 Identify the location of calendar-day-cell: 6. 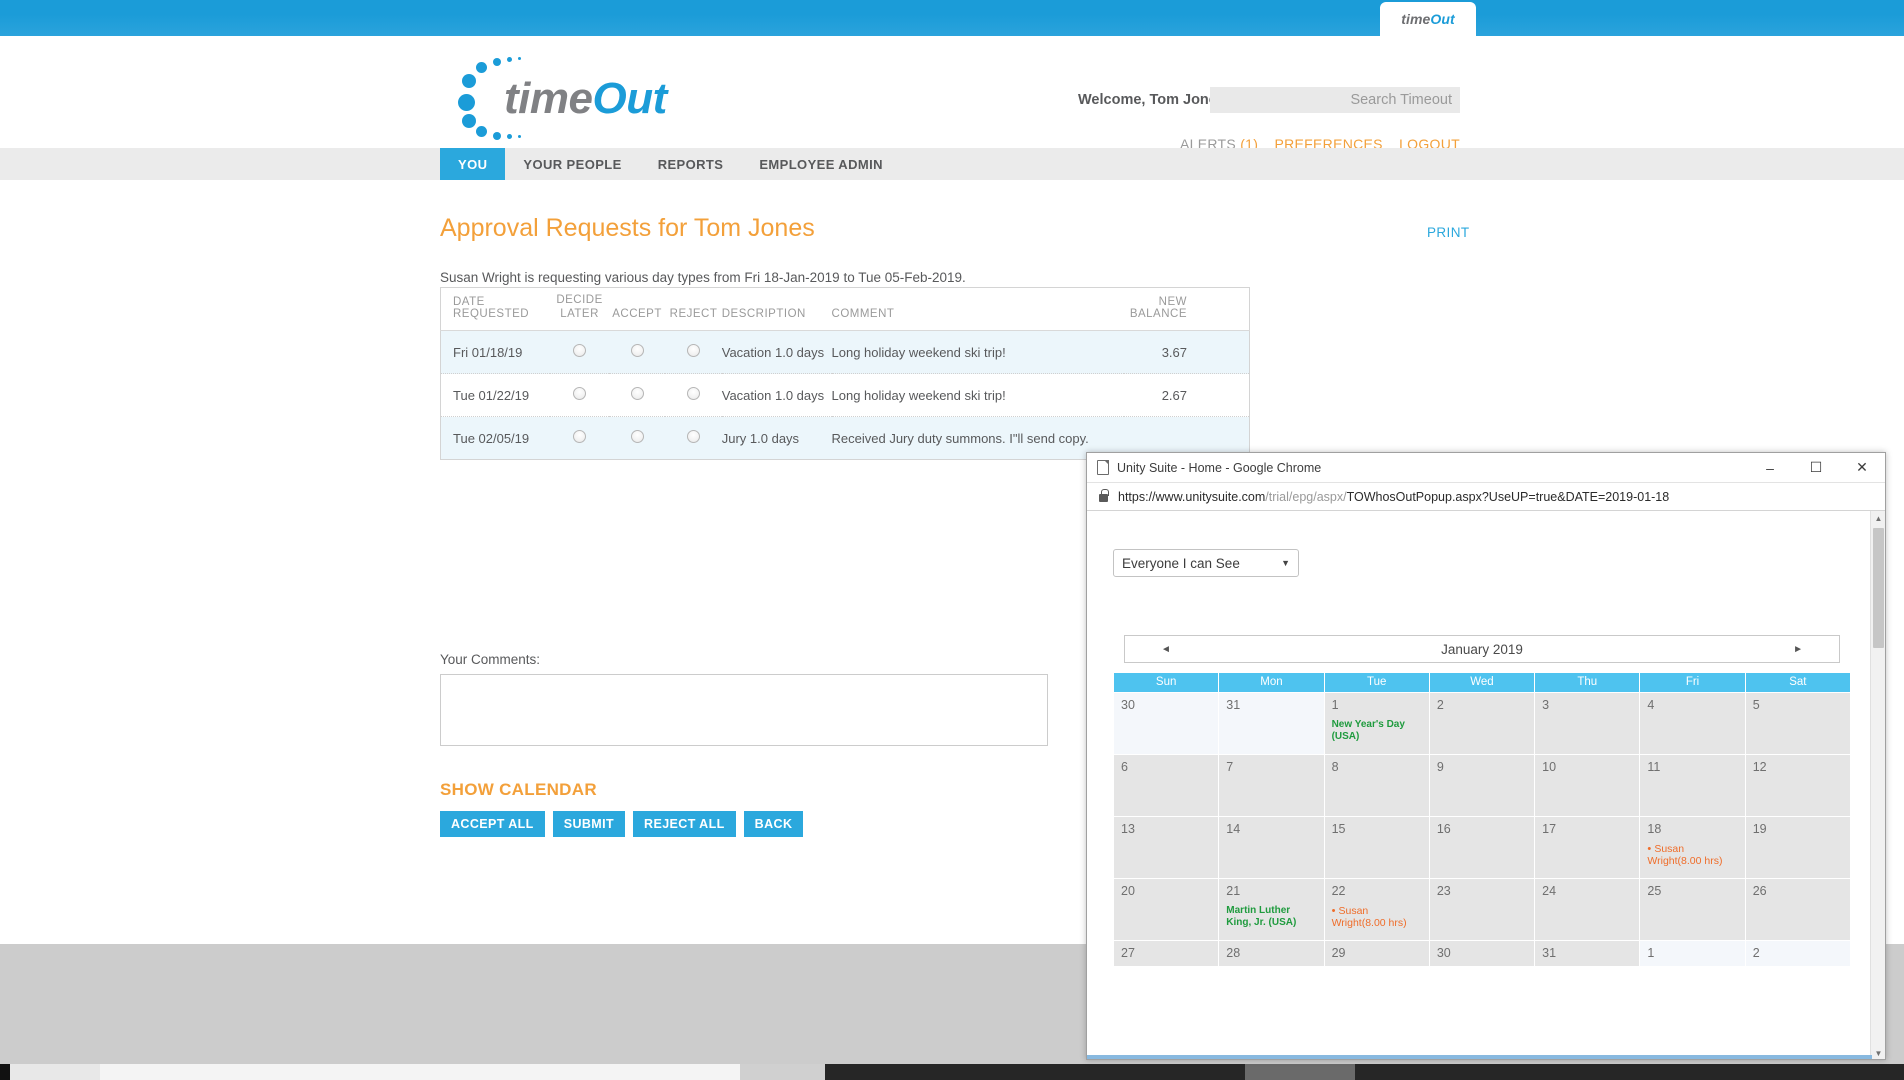
(1166, 785).